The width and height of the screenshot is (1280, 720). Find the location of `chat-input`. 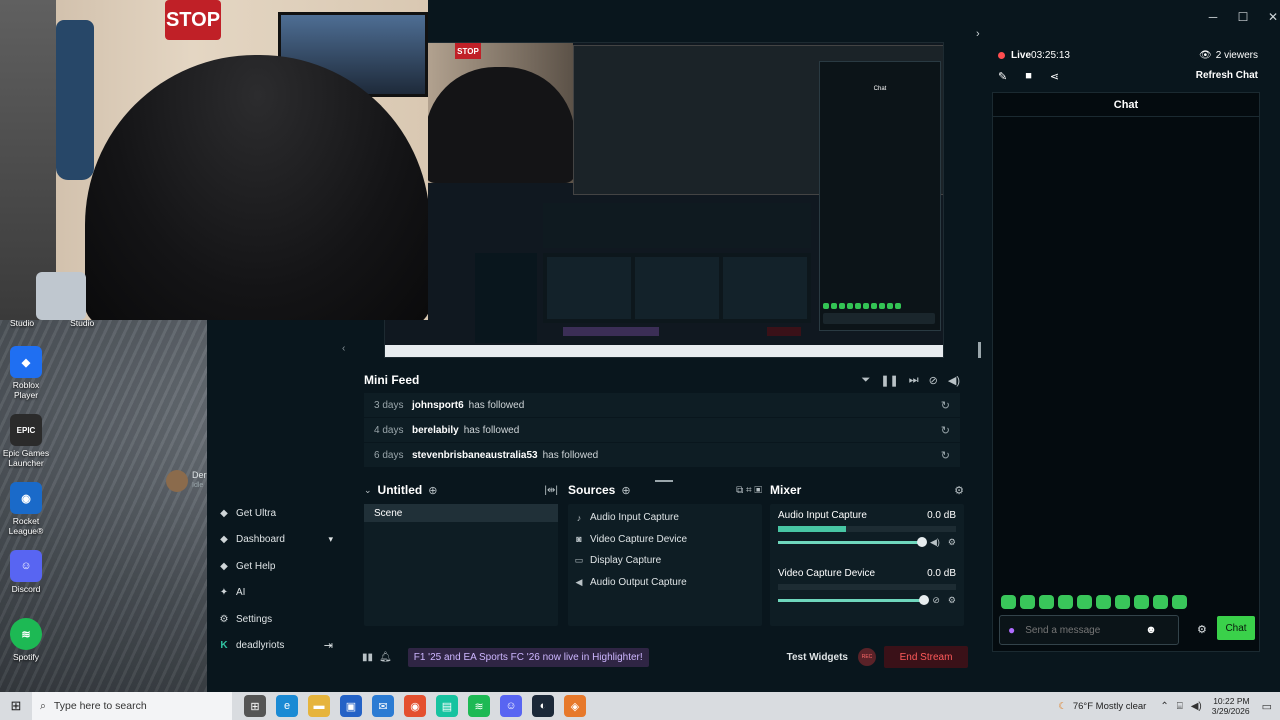

chat-input is located at coordinates (1080, 630).